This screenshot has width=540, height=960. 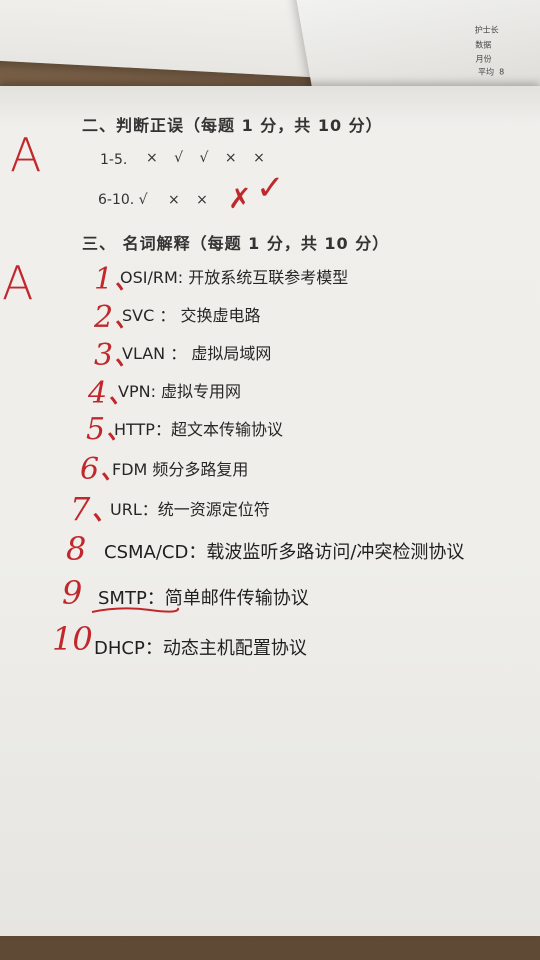 What do you see at coordinates (135, 610) in the screenshot?
I see `red-underline` at bounding box center [135, 610].